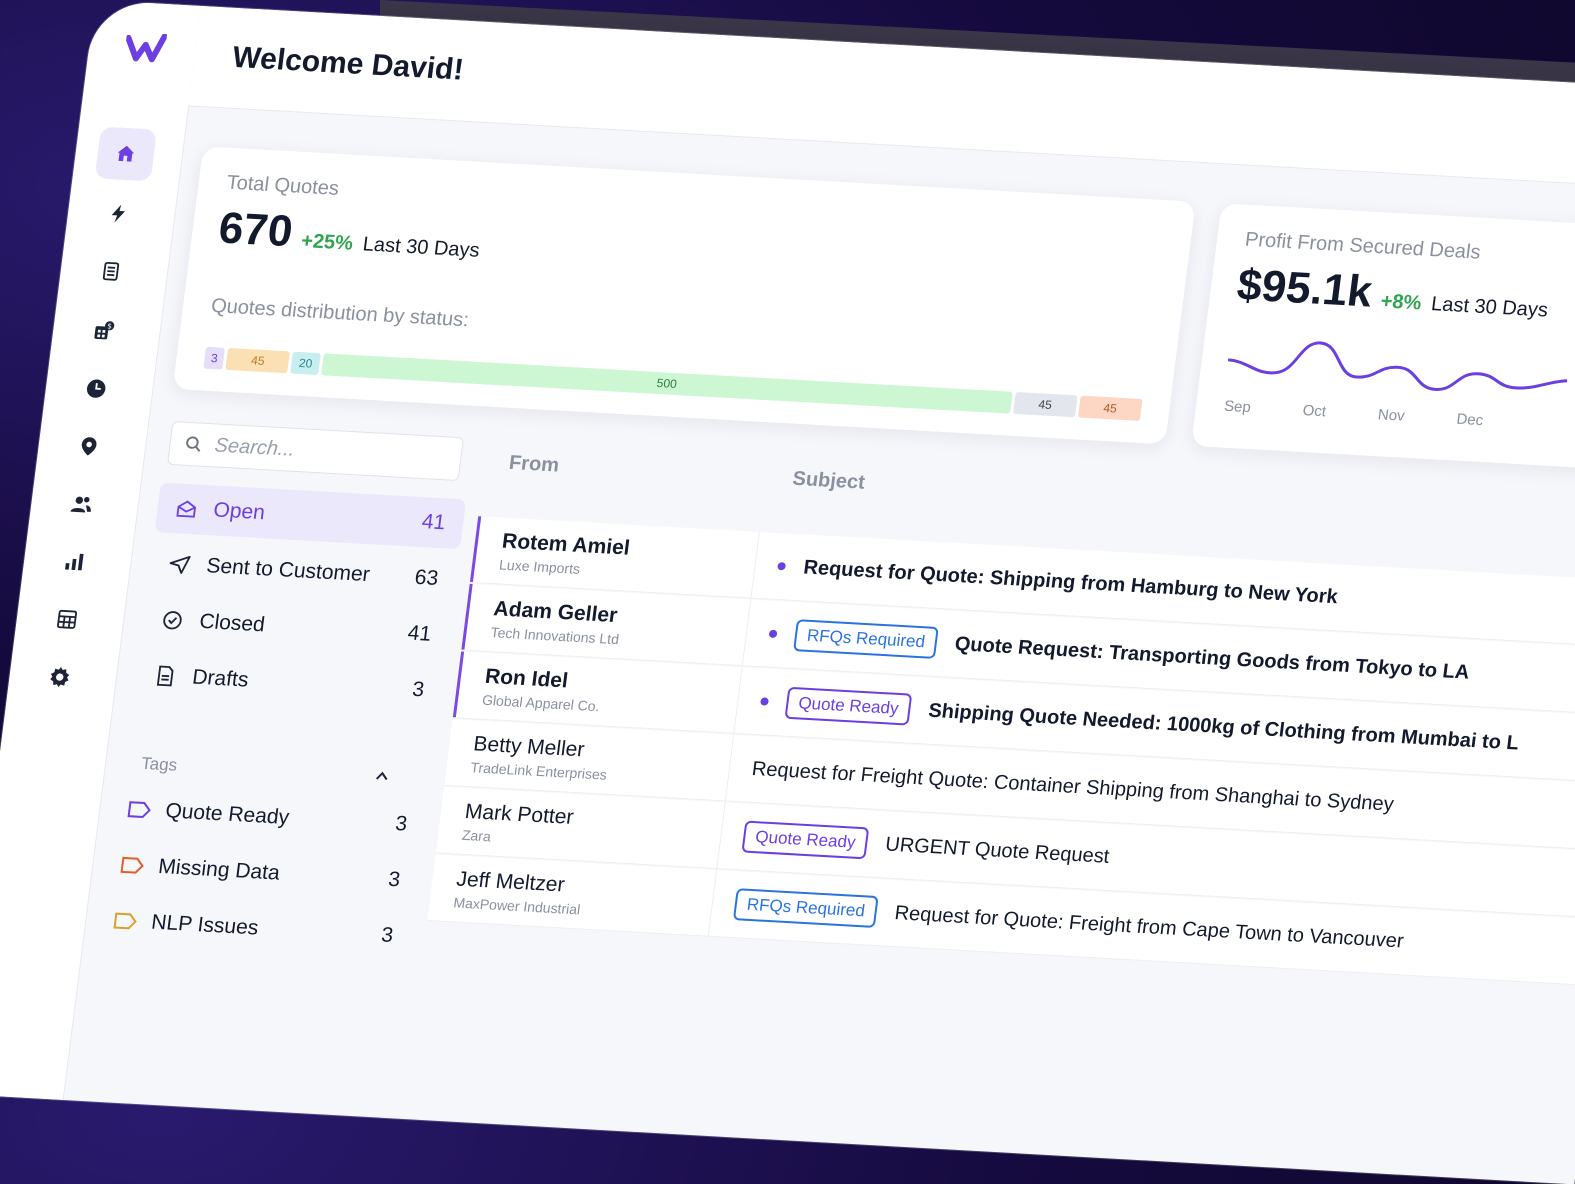 The height and width of the screenshot is (1184, 1575). What do you see at coordinates (255, 230) in the screenshot?
I see `total-quotes-value: 670` at bounding box center [255, 230].